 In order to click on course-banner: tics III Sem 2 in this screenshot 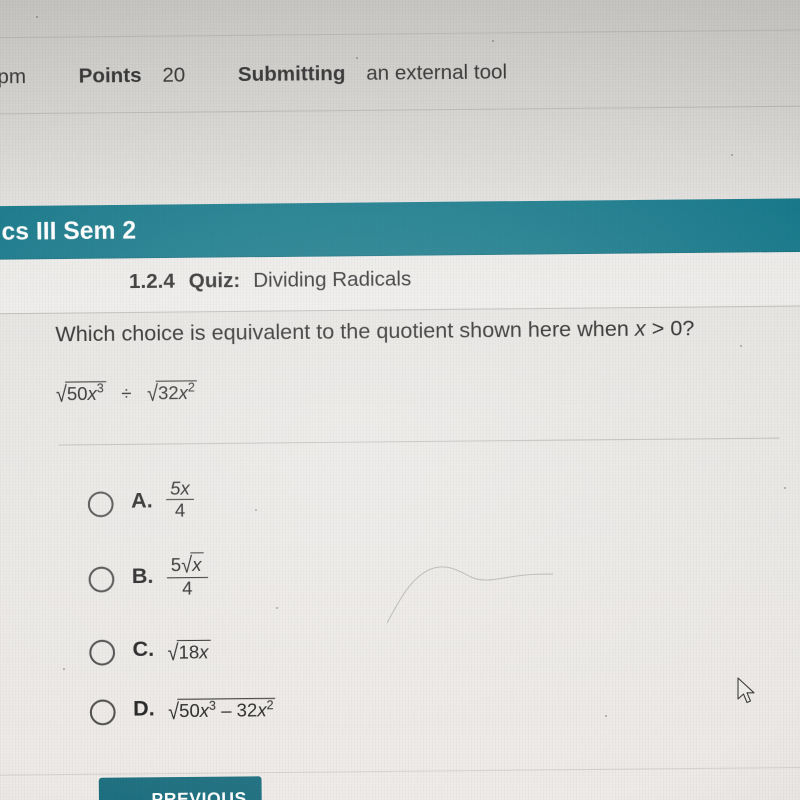, I will do `click(400, 229)`.